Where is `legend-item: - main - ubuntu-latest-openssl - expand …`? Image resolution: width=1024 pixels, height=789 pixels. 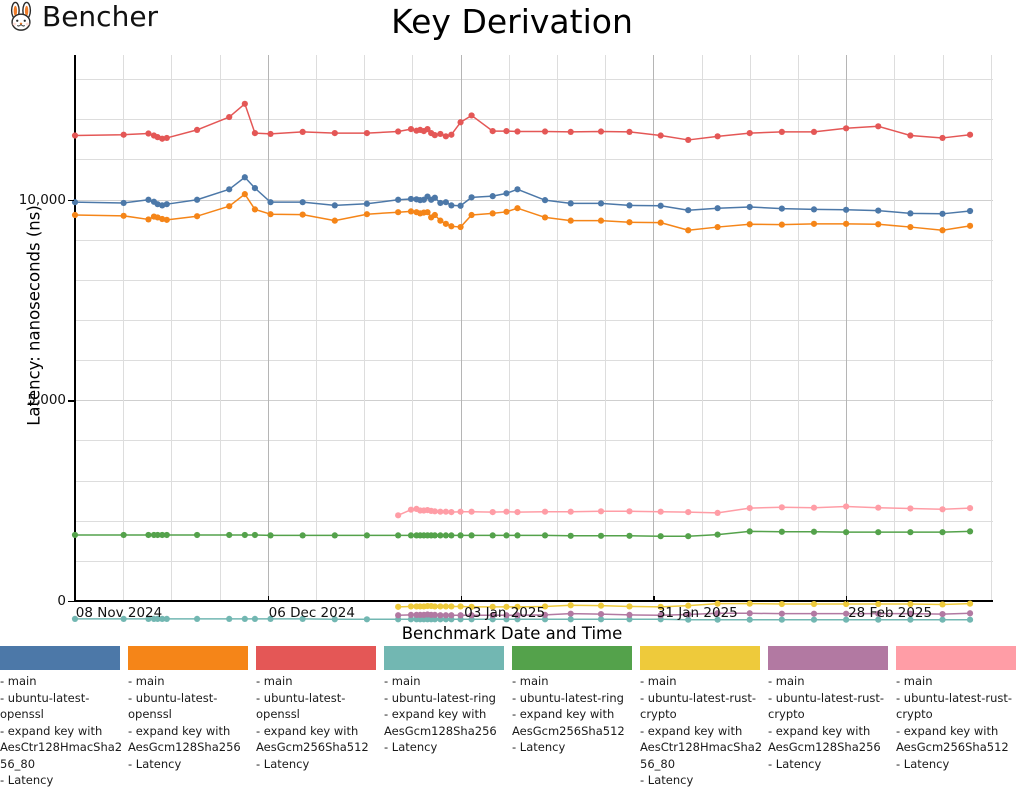 legend-item: - main - ubuntu-latest-openssl - expand … is located at coordinates (320, 709).